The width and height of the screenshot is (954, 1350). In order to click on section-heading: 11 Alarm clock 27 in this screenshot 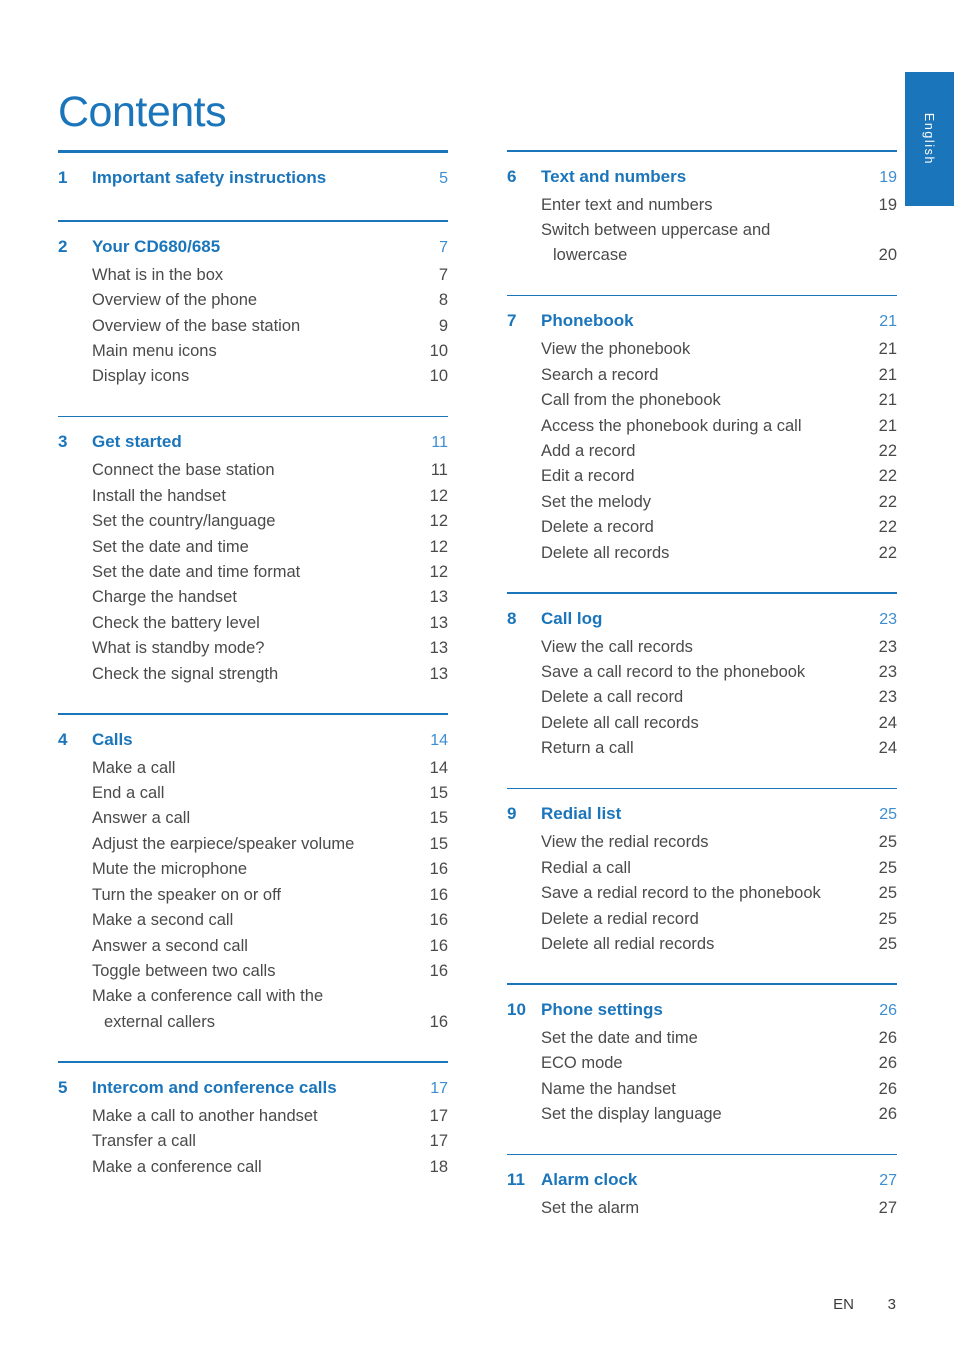, I will do `click(702, 1180)`.